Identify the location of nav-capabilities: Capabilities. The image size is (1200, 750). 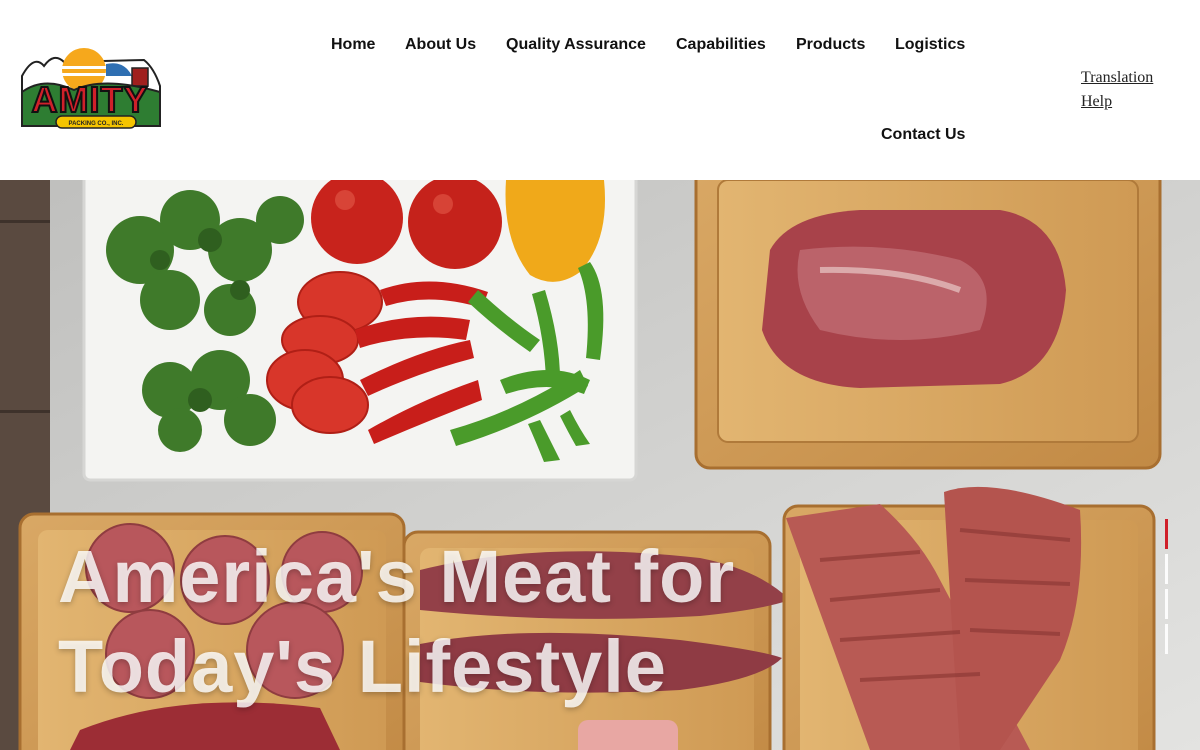
(721, 45).